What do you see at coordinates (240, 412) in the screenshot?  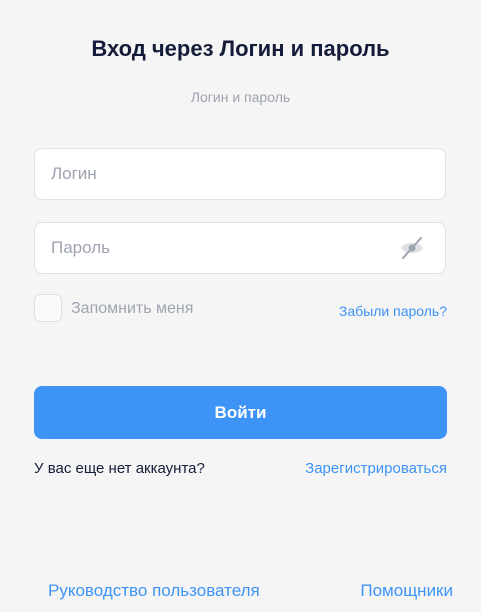 I see `login-button: Войти` at bounding box center [240, 412].